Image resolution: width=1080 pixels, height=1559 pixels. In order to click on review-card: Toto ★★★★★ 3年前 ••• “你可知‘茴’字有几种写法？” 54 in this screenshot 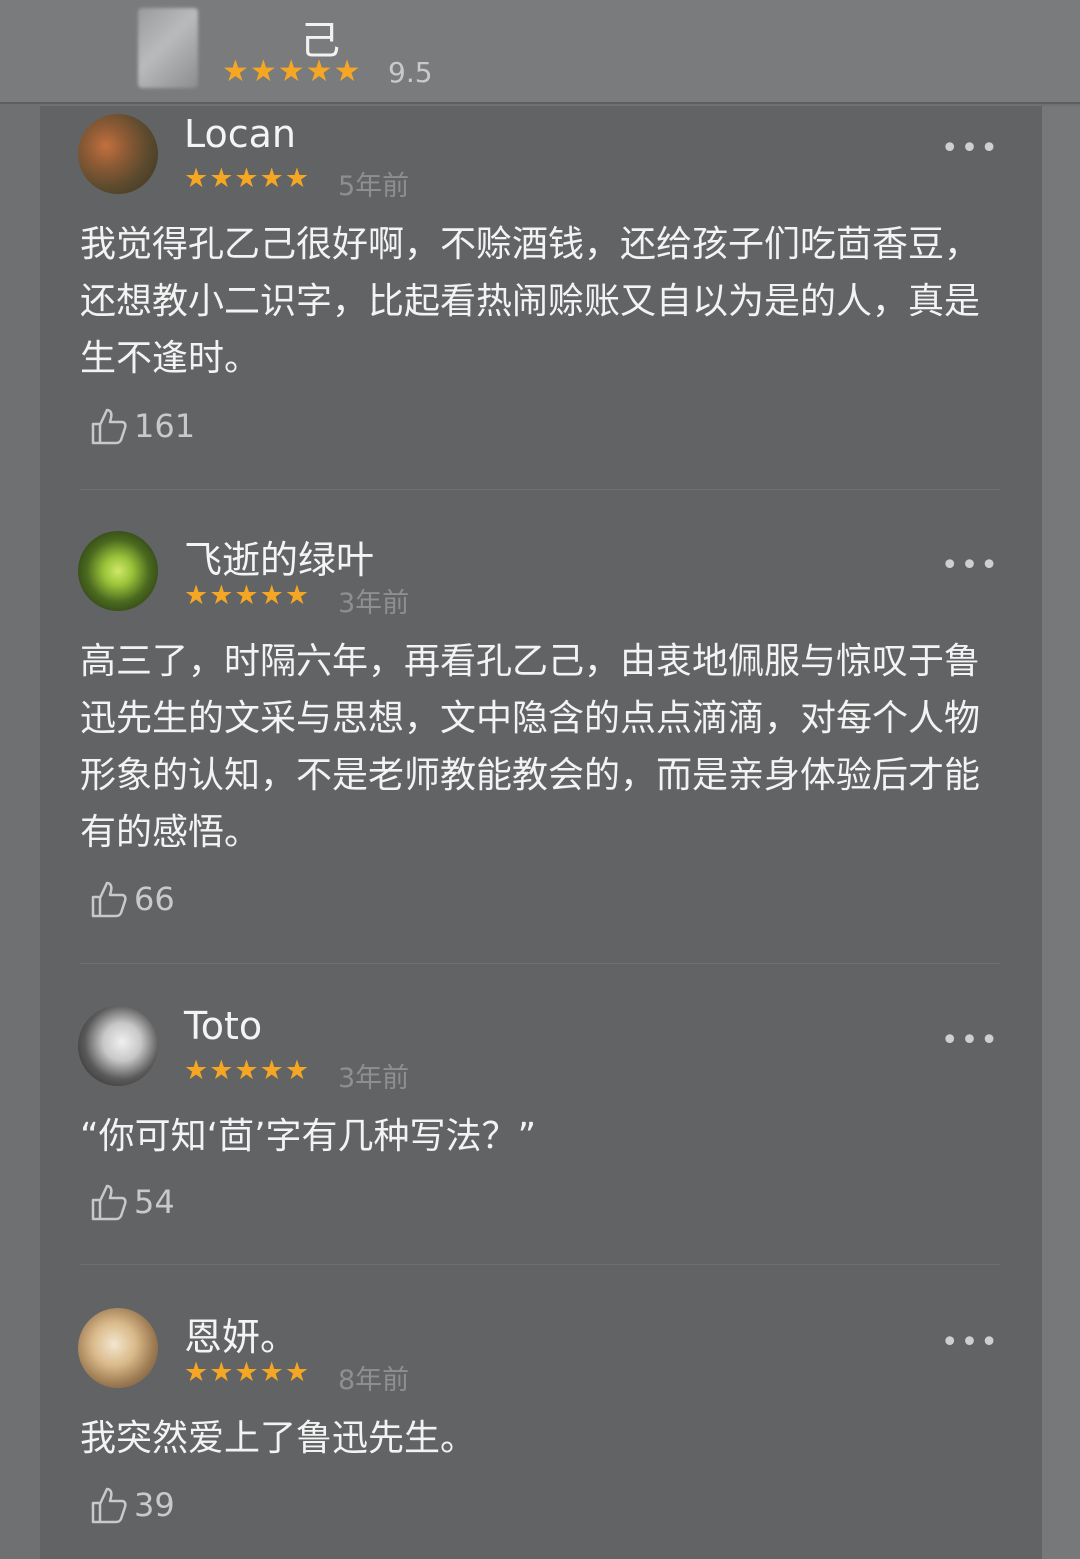, I will do `click(520, 1133)`.